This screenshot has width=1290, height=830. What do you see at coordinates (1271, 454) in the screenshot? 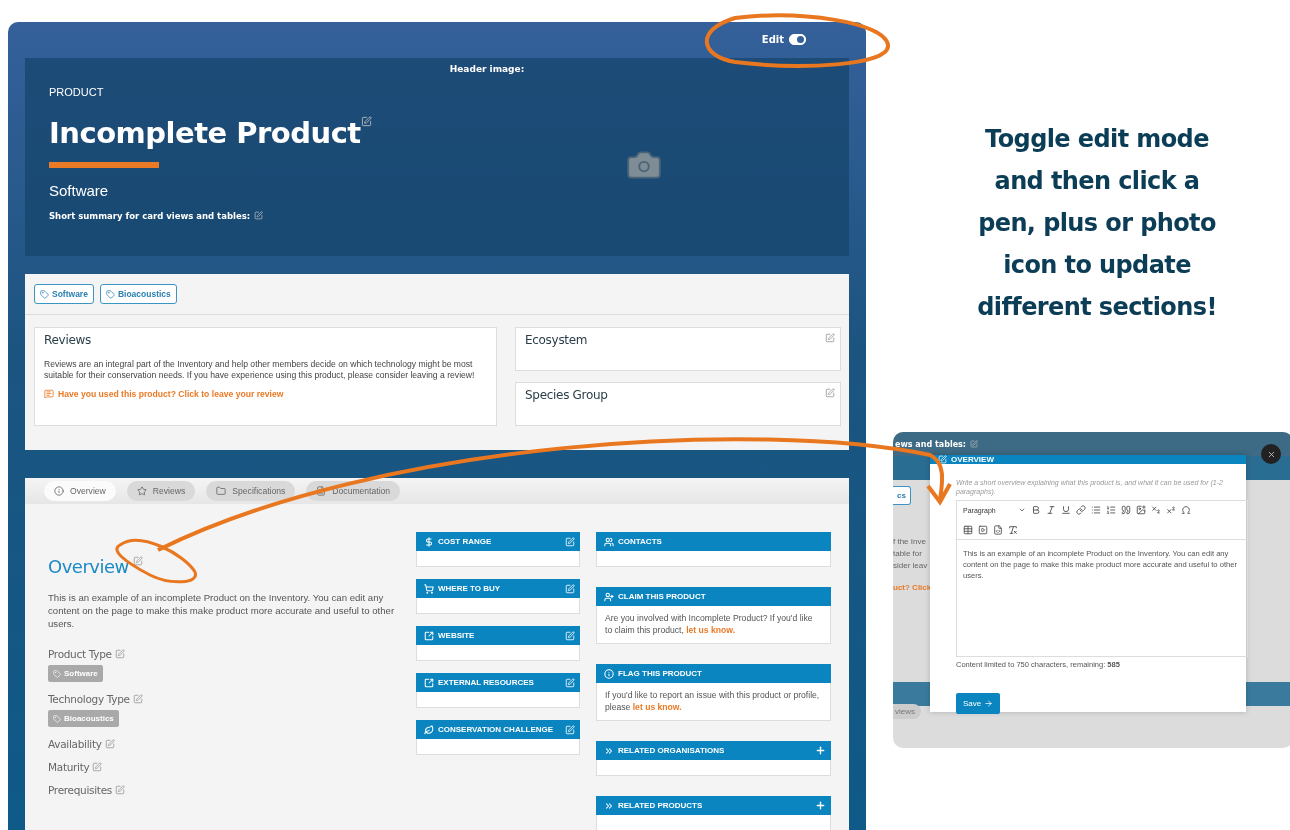
I see `close-icon` at bounding box center [1271, 454].